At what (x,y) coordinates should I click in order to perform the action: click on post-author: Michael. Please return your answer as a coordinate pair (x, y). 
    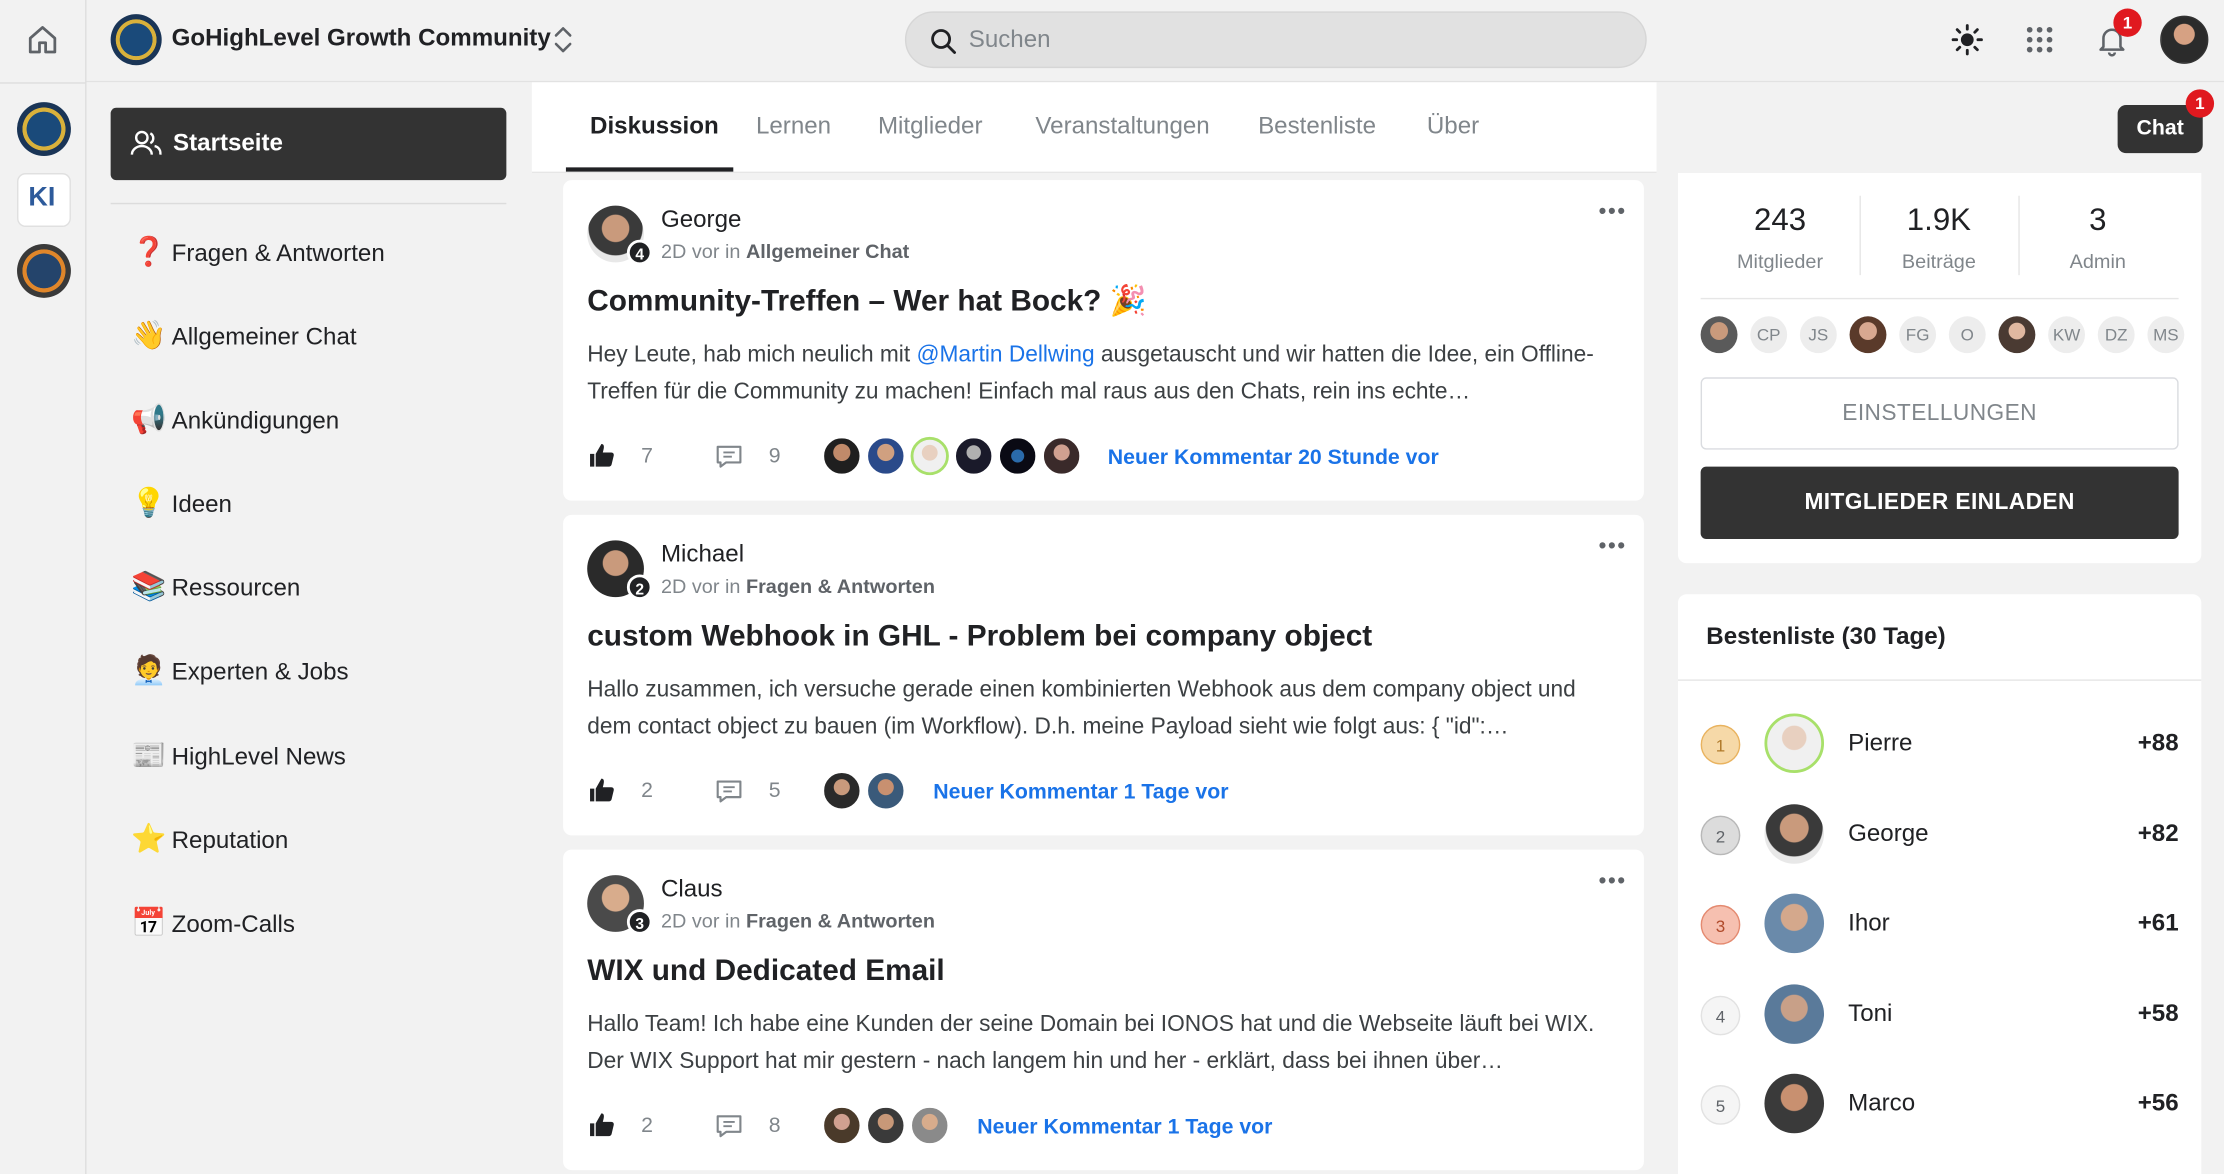
    Looking at the image, I should click on (702, 554).